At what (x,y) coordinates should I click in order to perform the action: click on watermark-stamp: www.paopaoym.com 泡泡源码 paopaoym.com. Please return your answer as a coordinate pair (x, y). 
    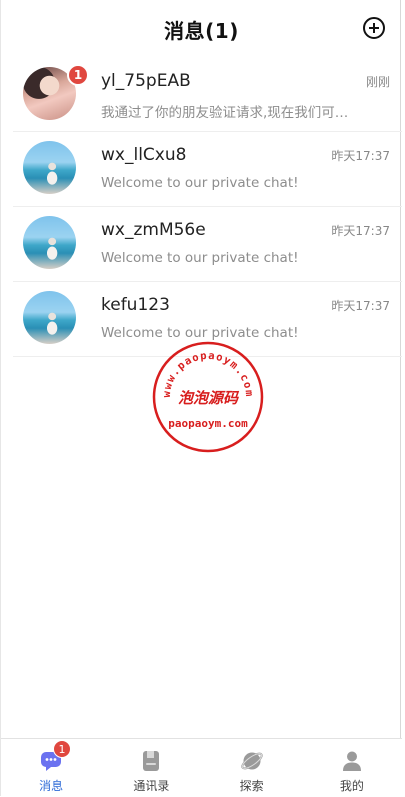
    Looking at the image, I should click on (208, 397).